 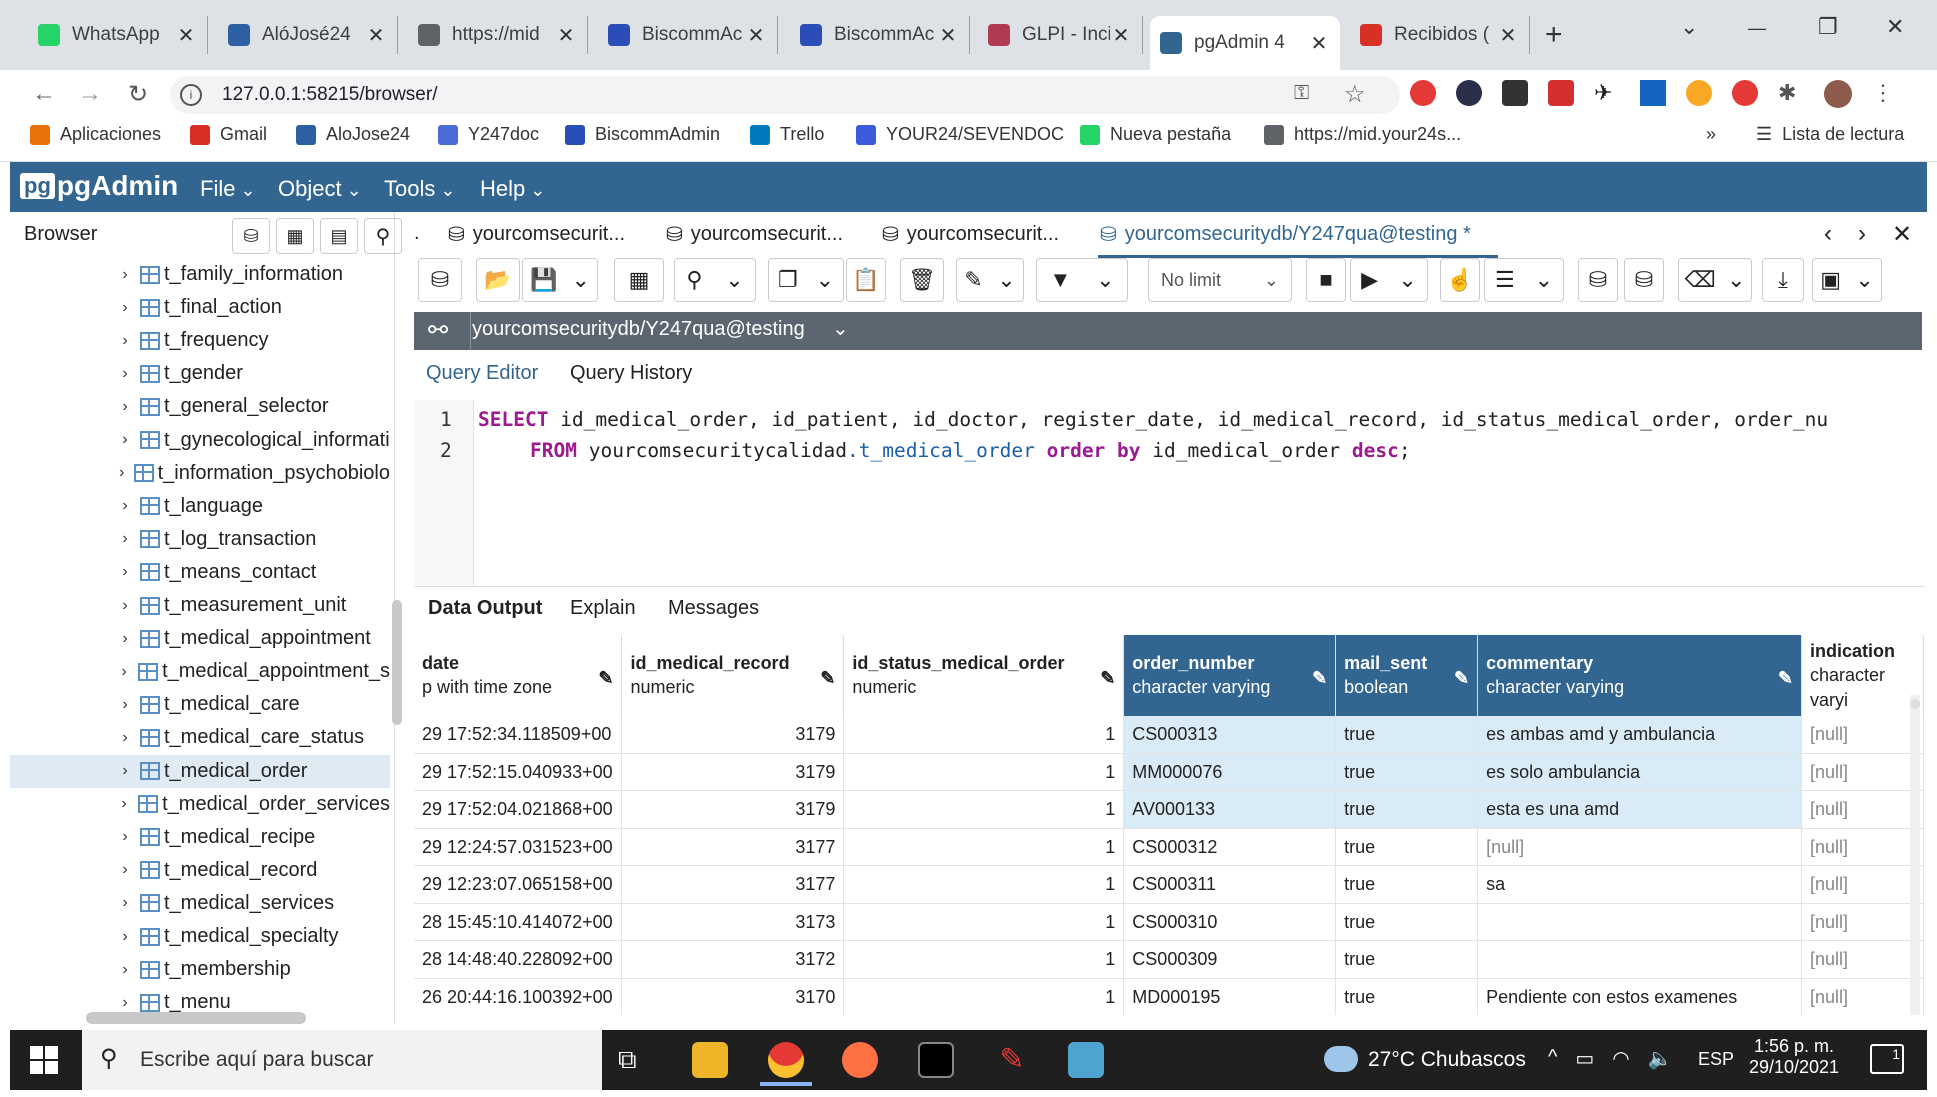 I want to click on database-icon: ⛁, so click(x=440, y=280).